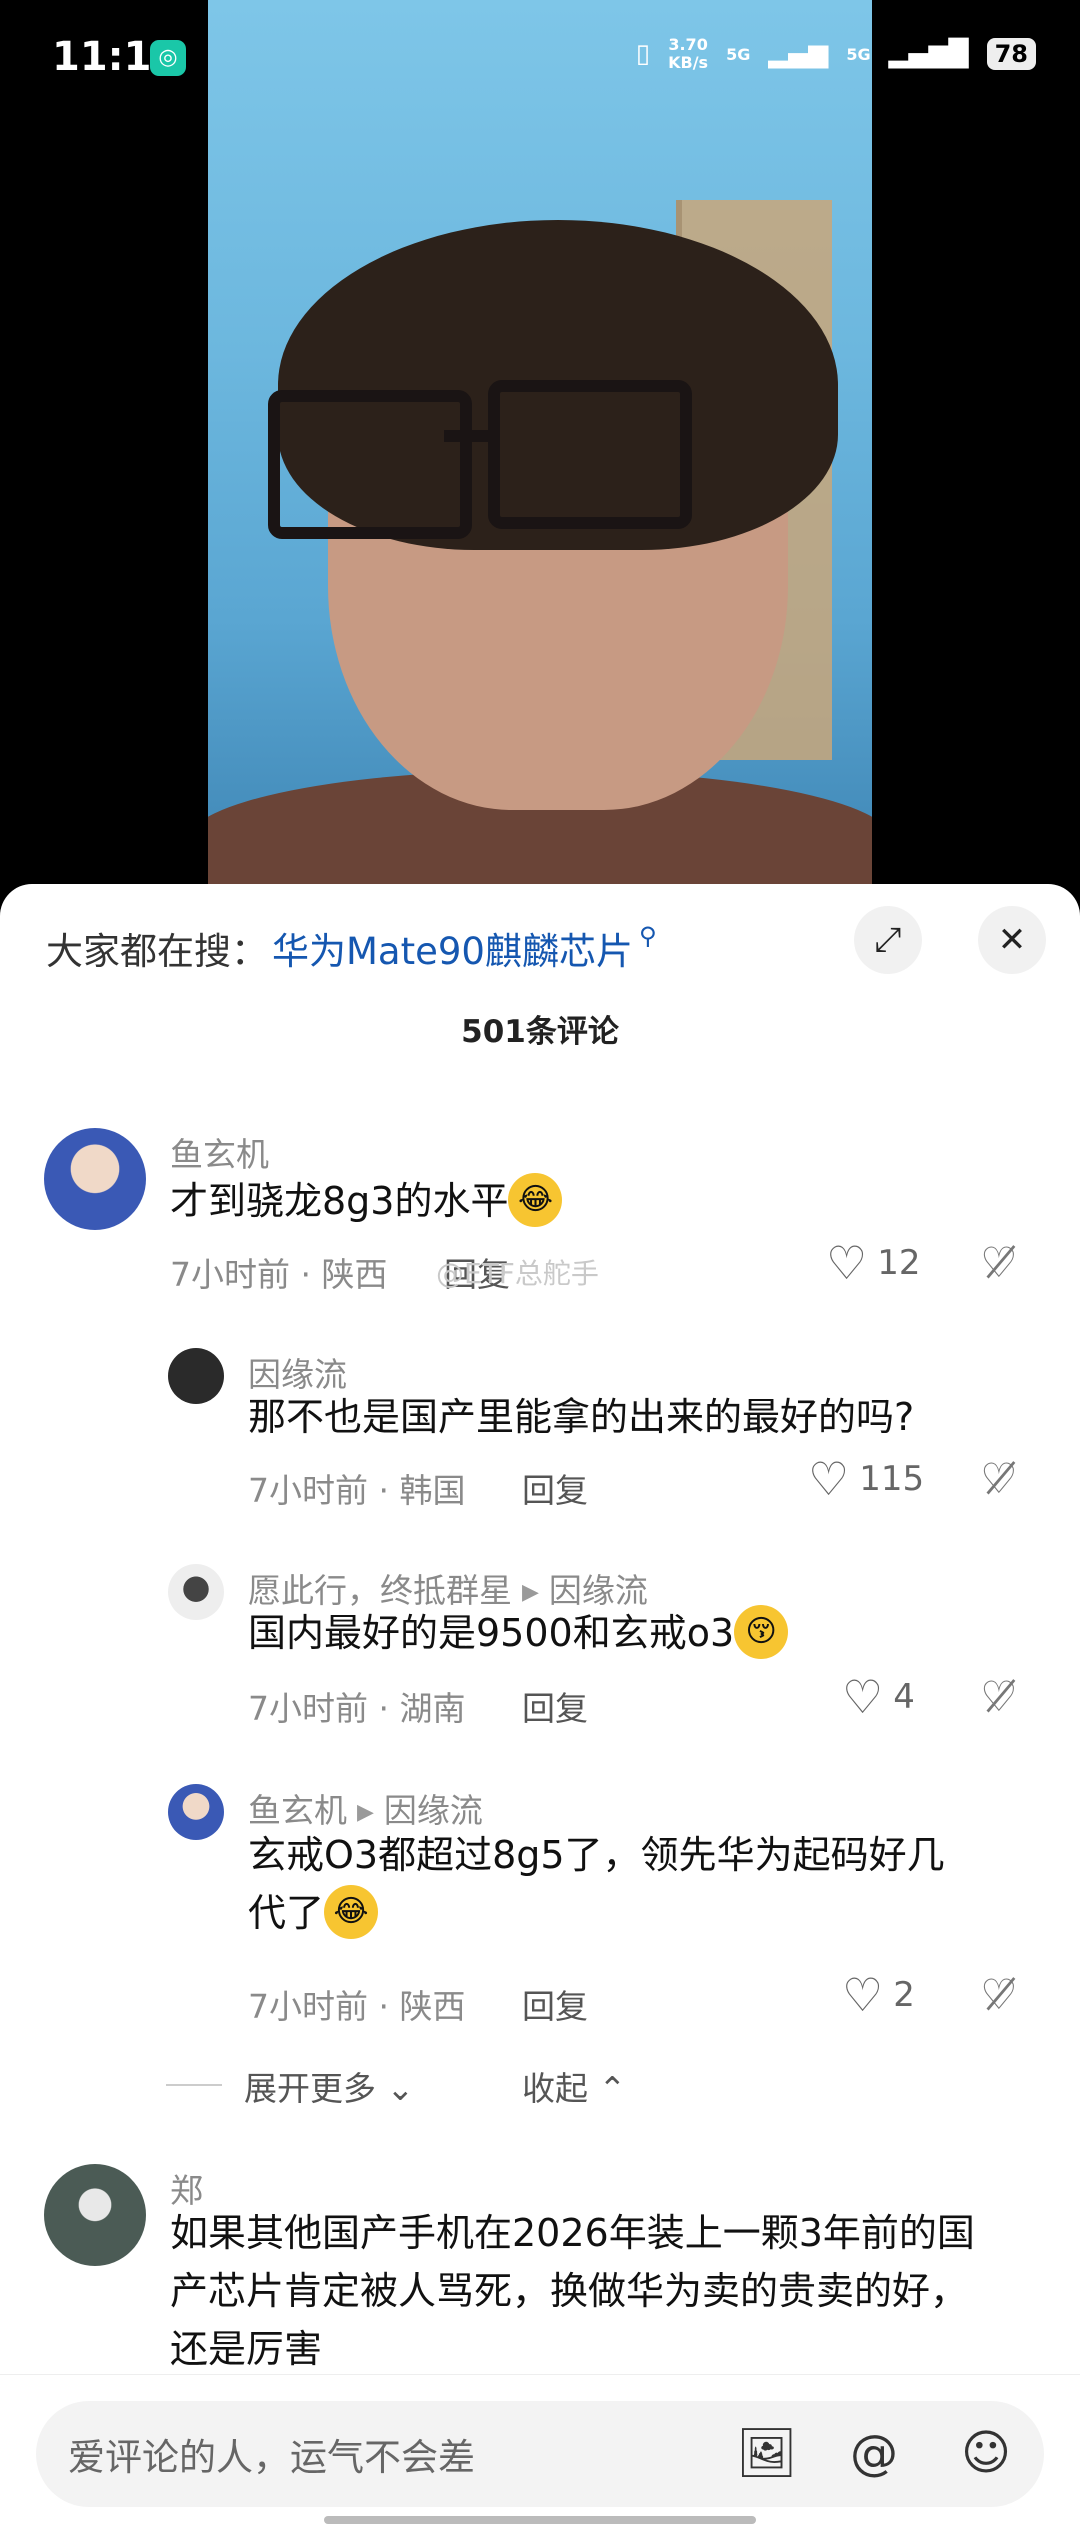 This screenshot has width=1080, height=2532. I want to click on comment-meta: 7小时前 · 陕西 回复, so click(418, 2004).